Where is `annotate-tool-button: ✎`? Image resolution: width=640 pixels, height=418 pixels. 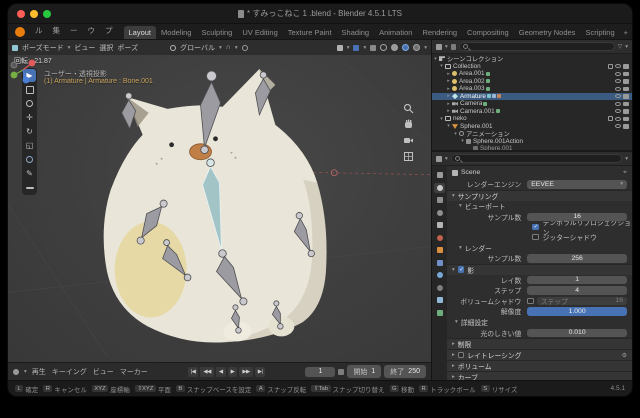 annotate-tool-button: ✎ is located at coordinates (29, 173).